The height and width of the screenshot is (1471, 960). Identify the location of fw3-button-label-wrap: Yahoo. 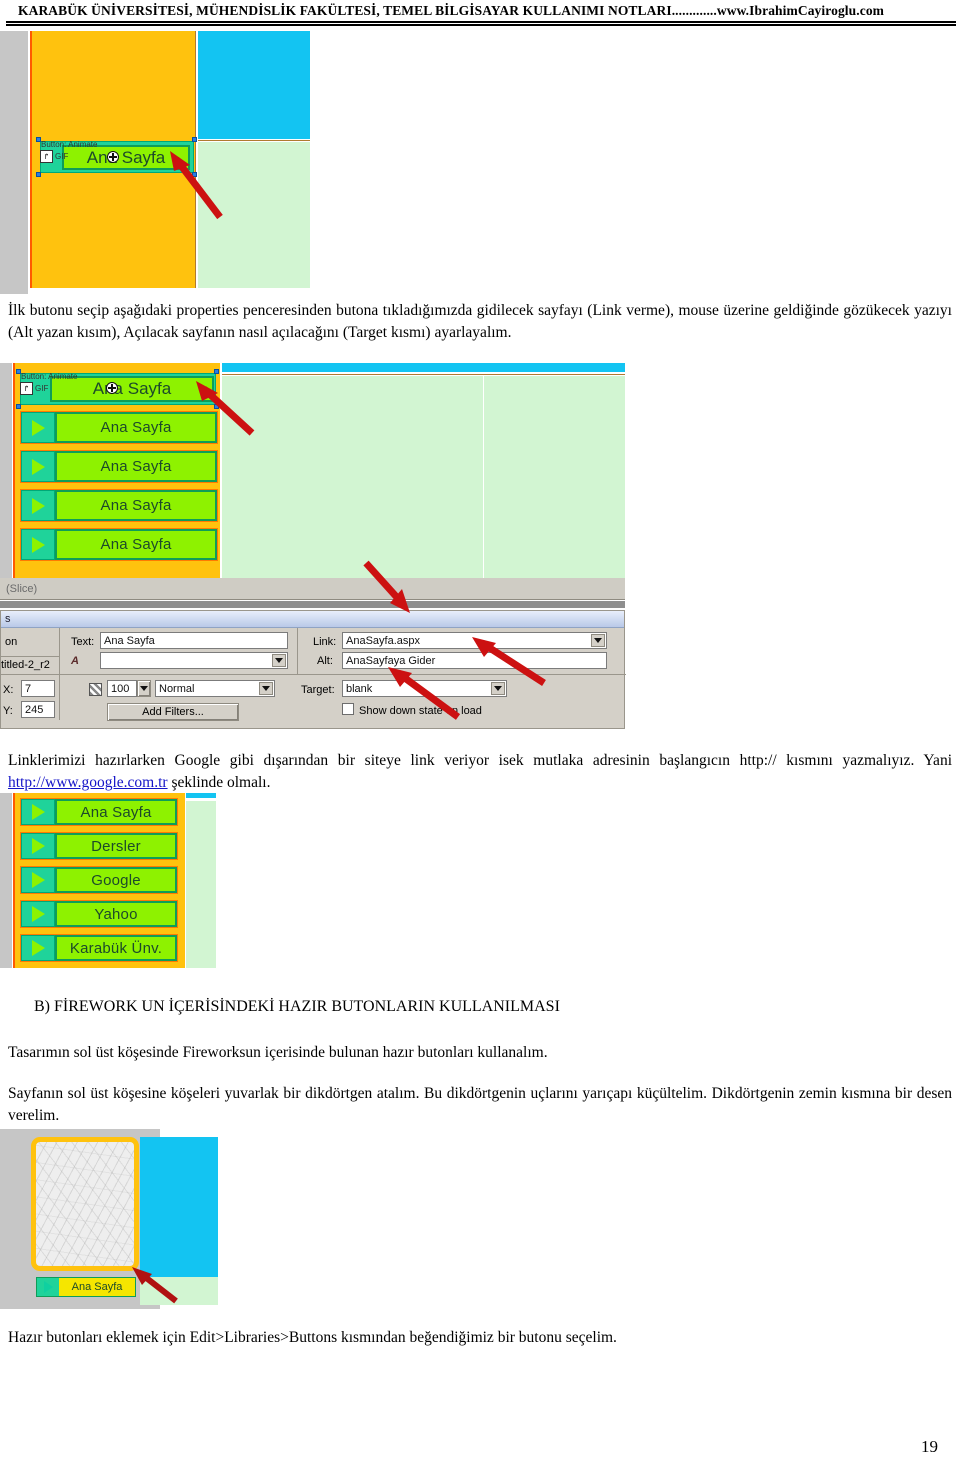
(116, 914).